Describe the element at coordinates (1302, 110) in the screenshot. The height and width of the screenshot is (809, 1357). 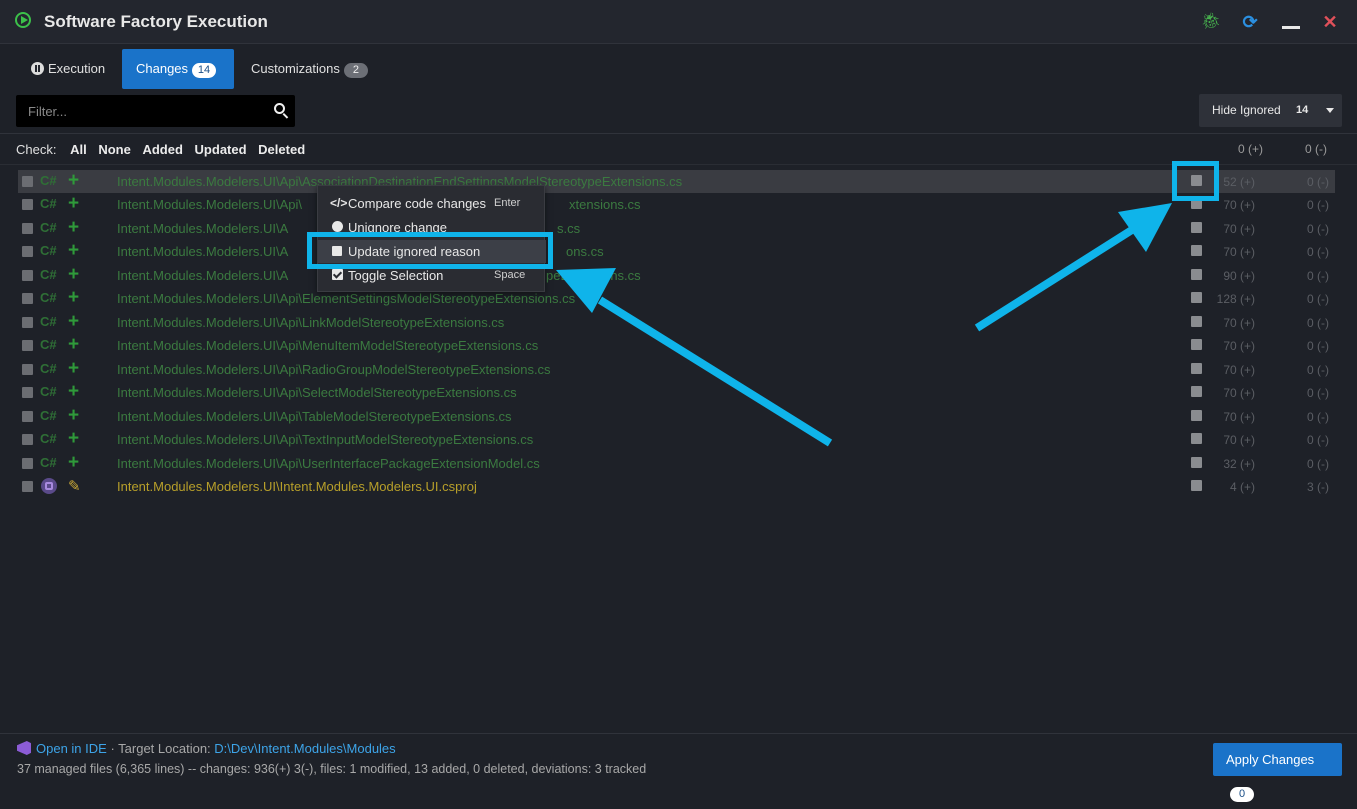
I see `ignored-count: 14` at that location.